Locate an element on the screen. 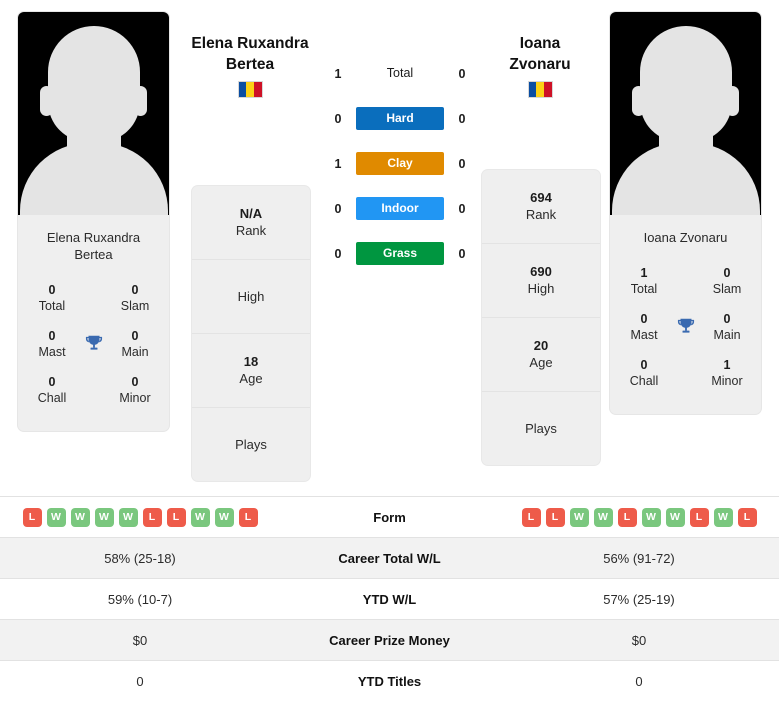  titles-mast-value-left: 0 is located at coordinates (52, 335).